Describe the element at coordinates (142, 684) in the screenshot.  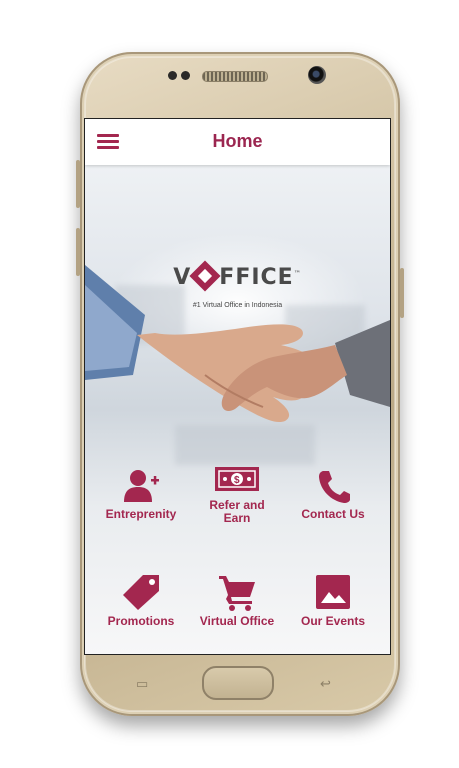
I see `recent-apps-key: ▭` at that location.